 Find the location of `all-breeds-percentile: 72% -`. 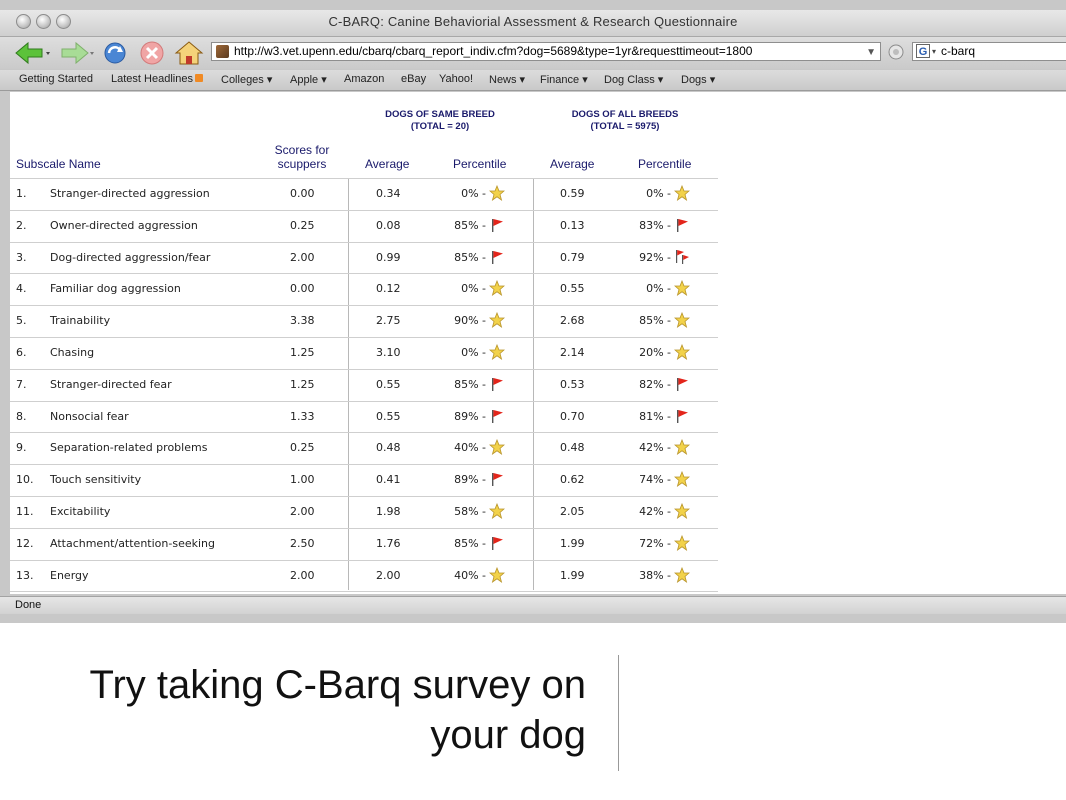

all-breeds-percentile: 72% - is located at coordinates (655, 543).